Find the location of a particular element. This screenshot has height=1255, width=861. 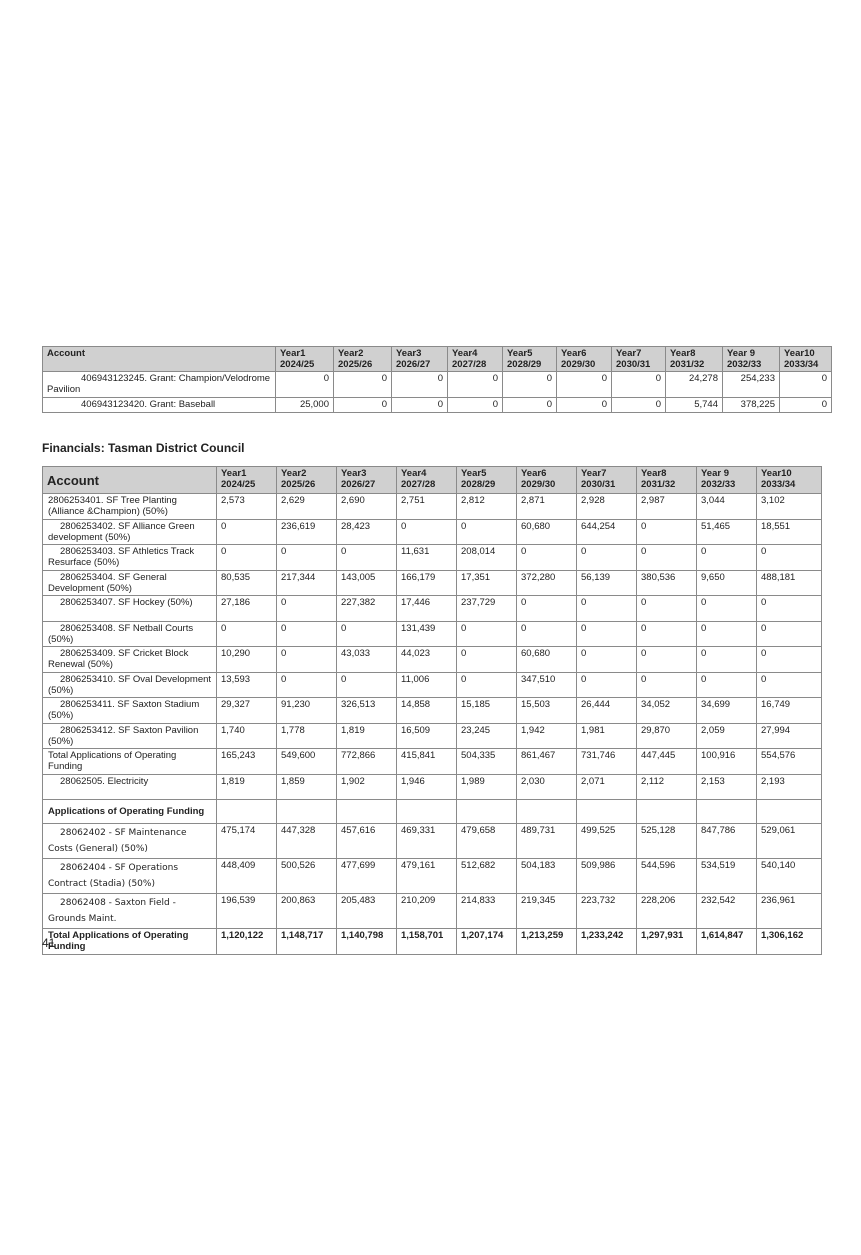

value-cell: 23,245 is located at coordinates (486, 735).